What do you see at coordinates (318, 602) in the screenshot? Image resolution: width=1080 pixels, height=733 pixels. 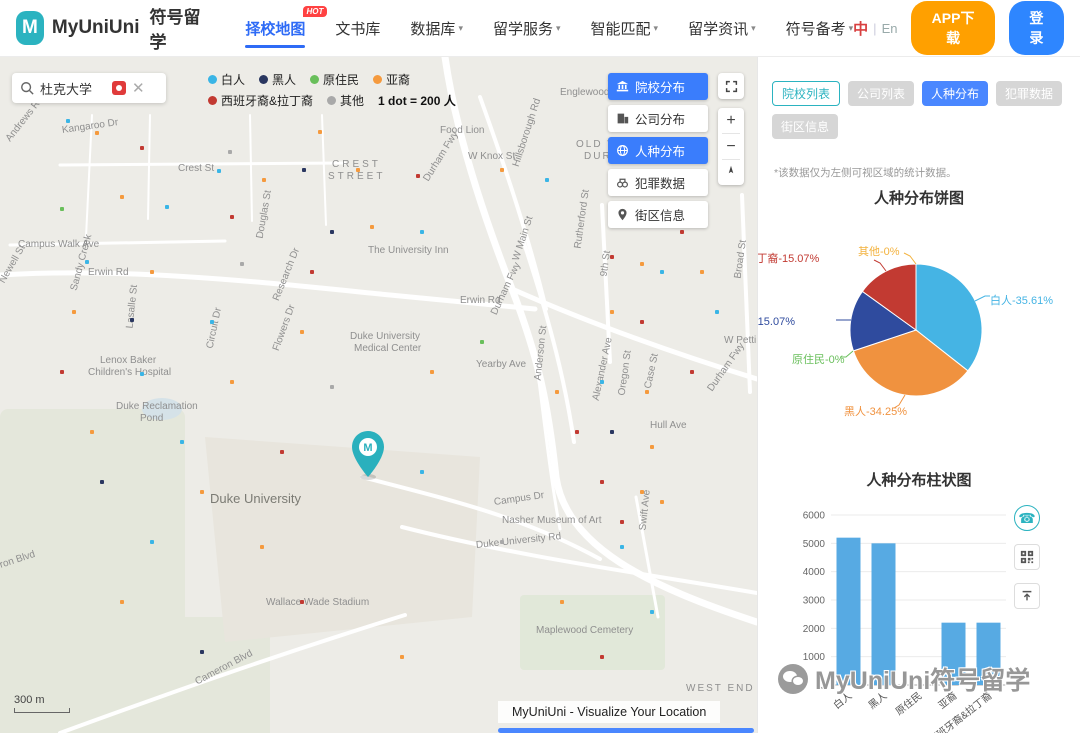 I see `map-label: Wallace Wade Stadium` at bounding box center [318, 602].